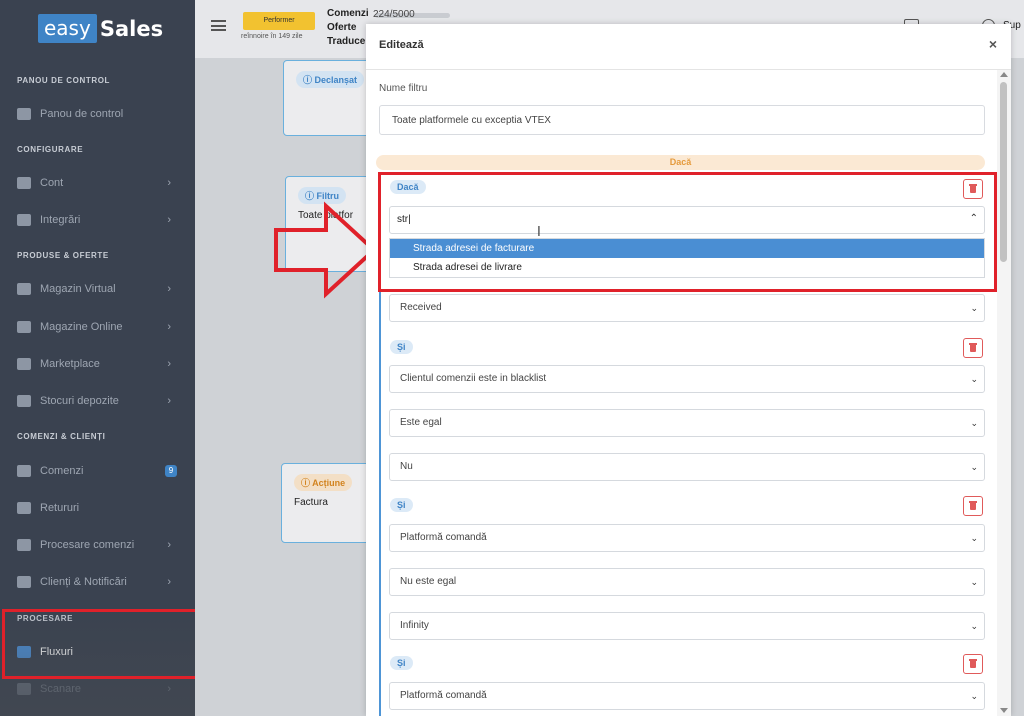 This screenshot has height=716, width=1024. What do you see at coordinates (24, 114) in the screenshot?
I see `dashboard-icon` at bounding box center [24, 114].